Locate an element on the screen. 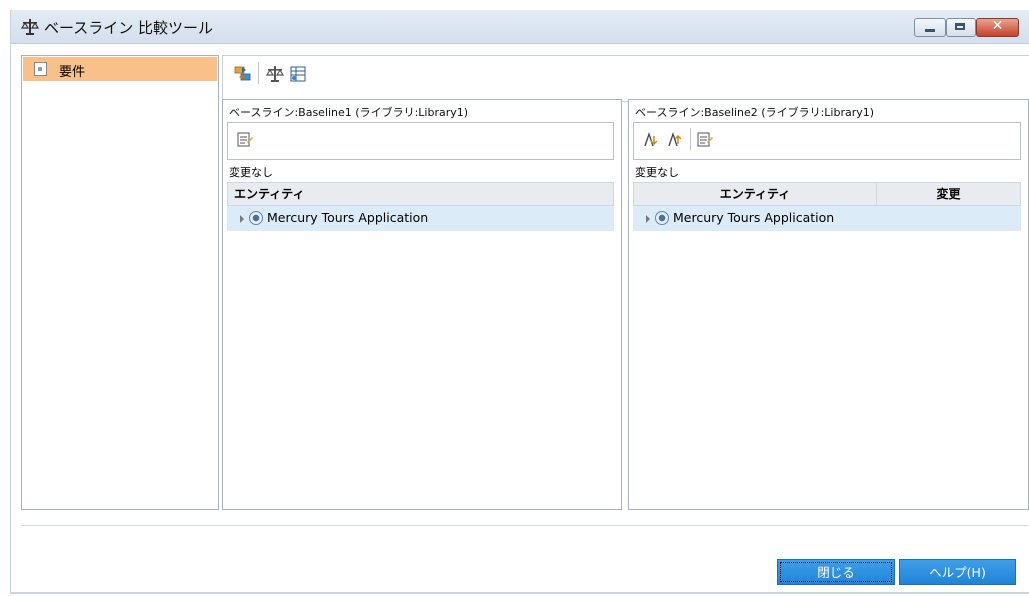 The image size is (1029, 596). main-toolbar is located at coordinates (625, 78).